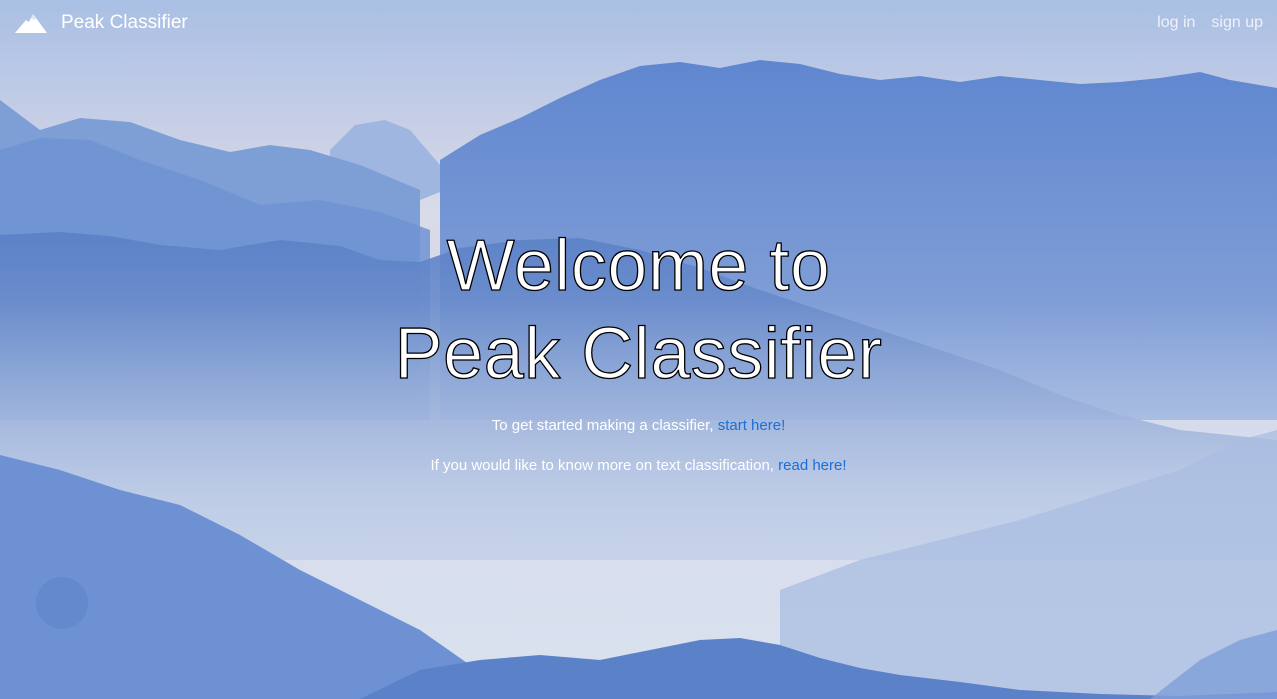 Image resolution: width=1277 pixels, height=699 pixels. What do you see at coordinates (124, 22) in the screenshot?
I see `brand-title: Peak Classifier` at bounding box center [124, 22].